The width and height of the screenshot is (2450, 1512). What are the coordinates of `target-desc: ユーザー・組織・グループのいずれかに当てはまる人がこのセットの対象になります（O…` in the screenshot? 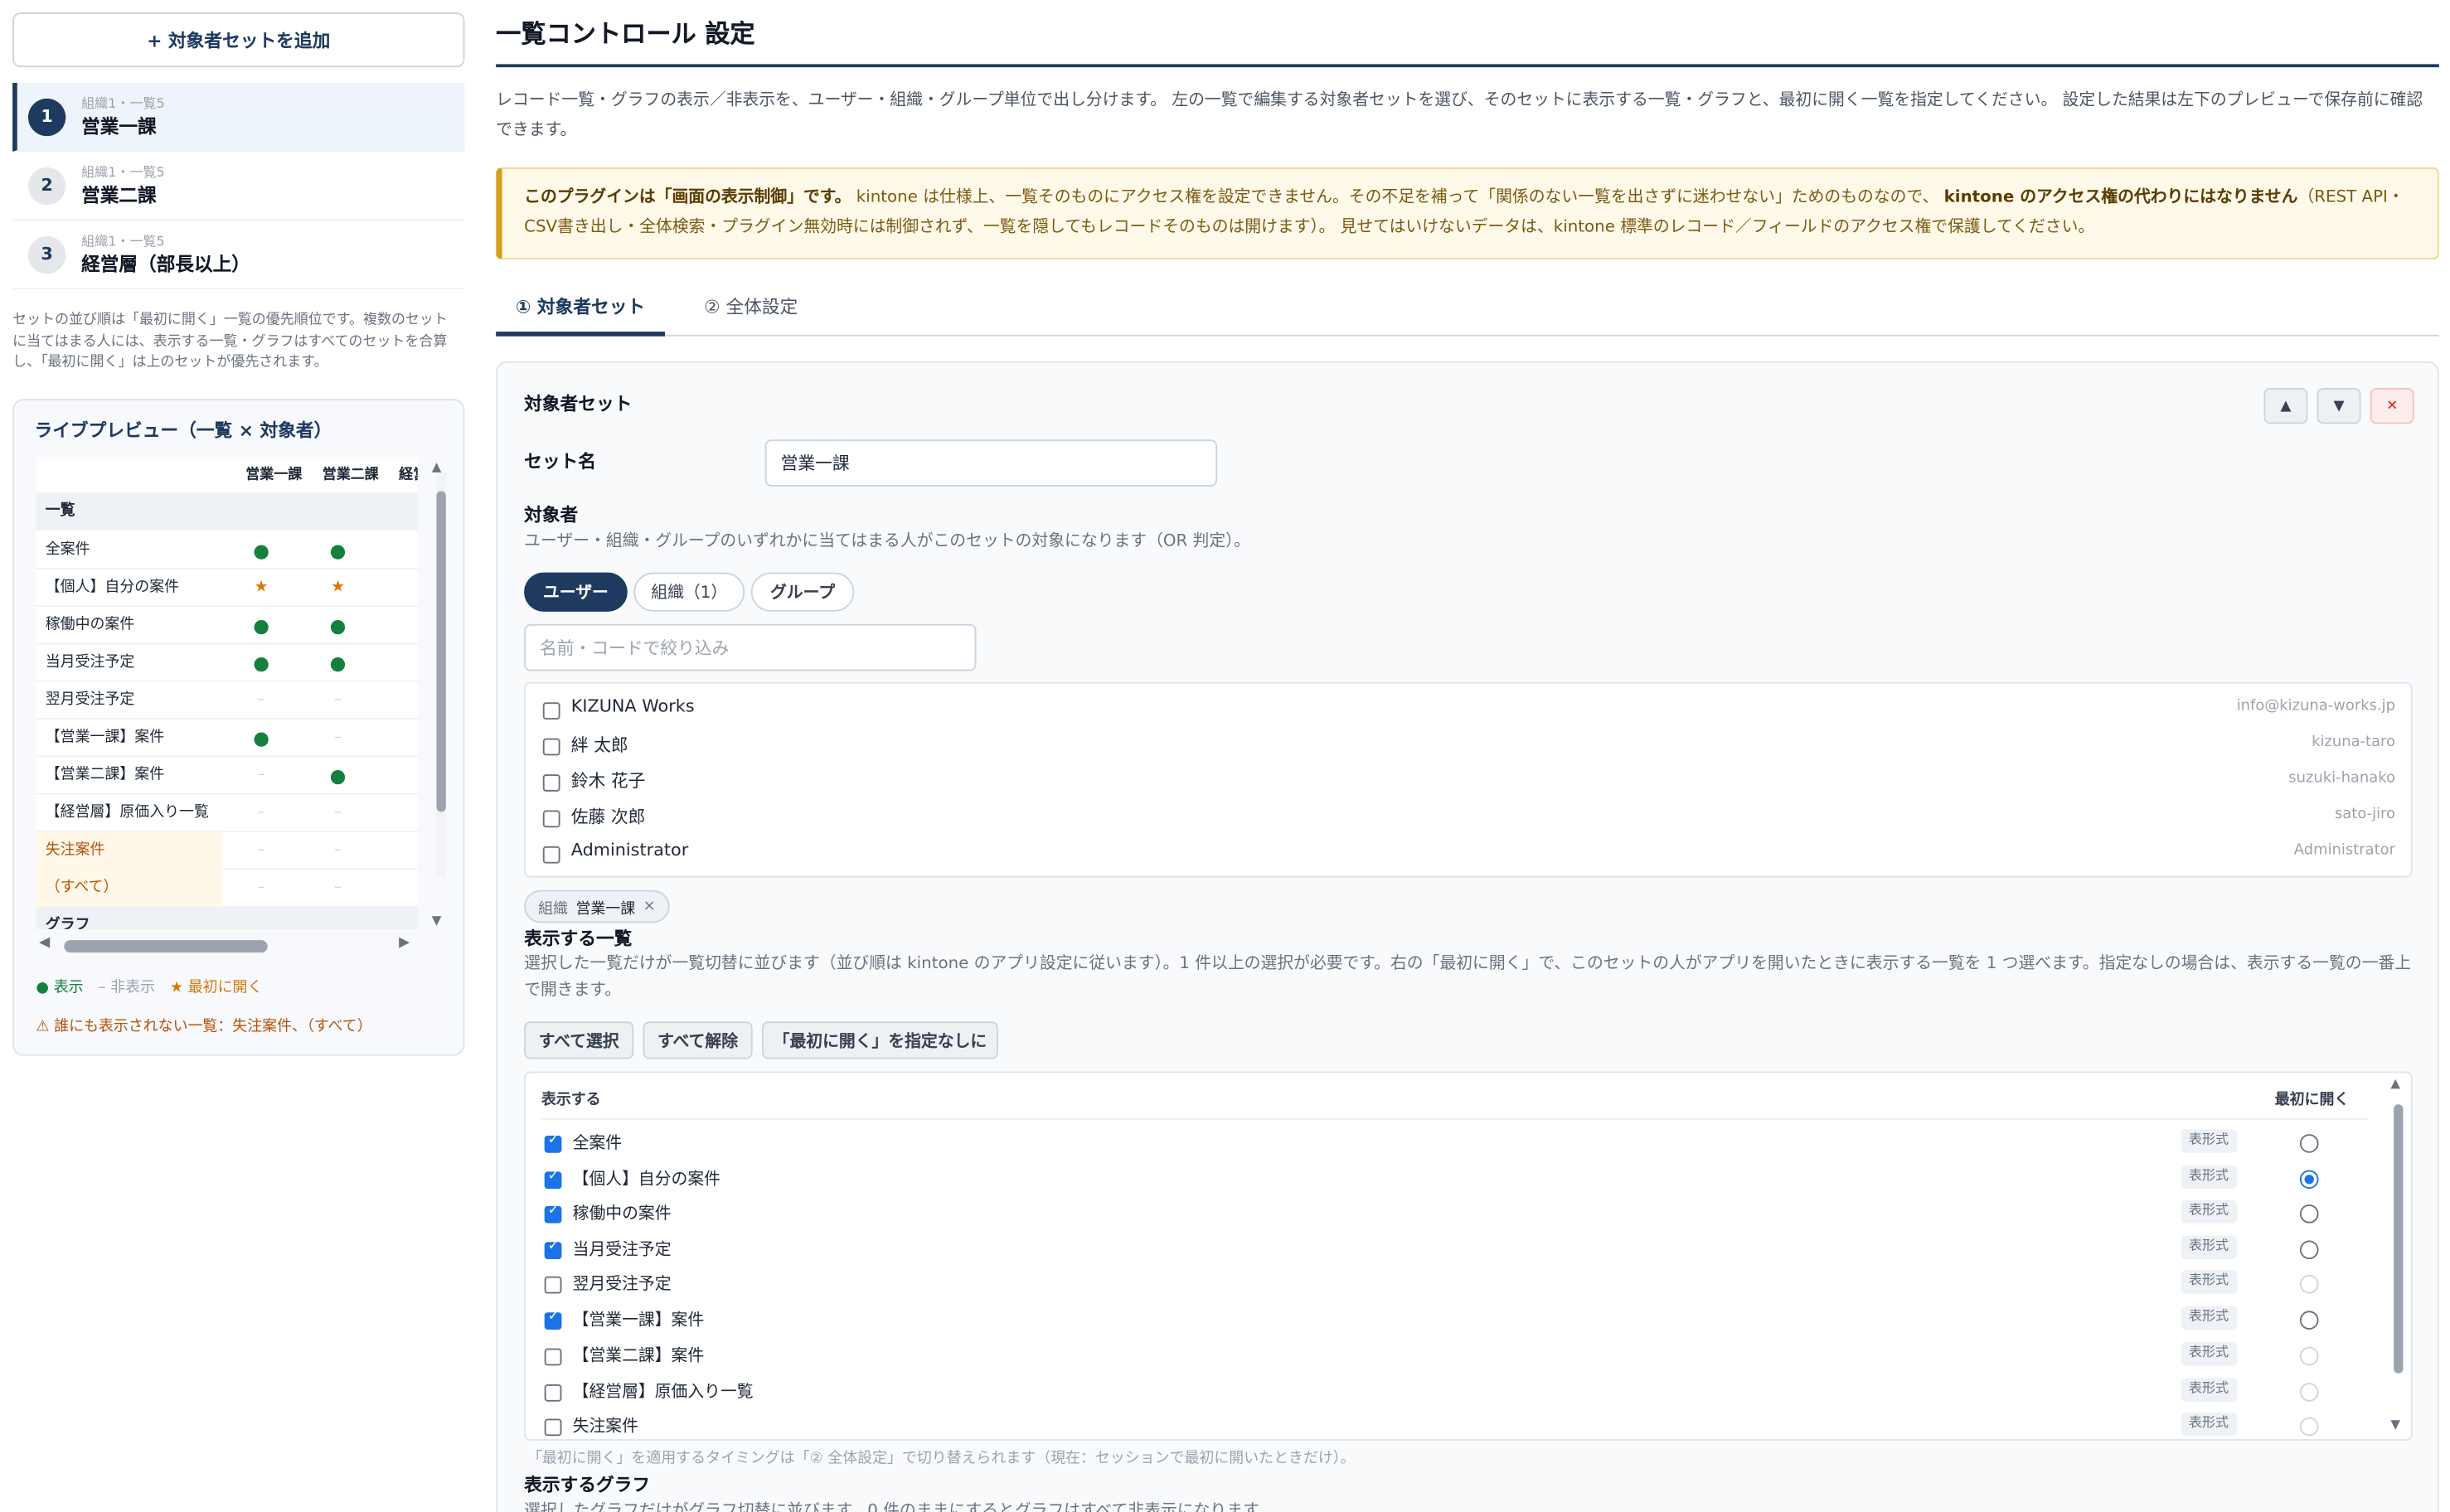 It's located at (887, 541).